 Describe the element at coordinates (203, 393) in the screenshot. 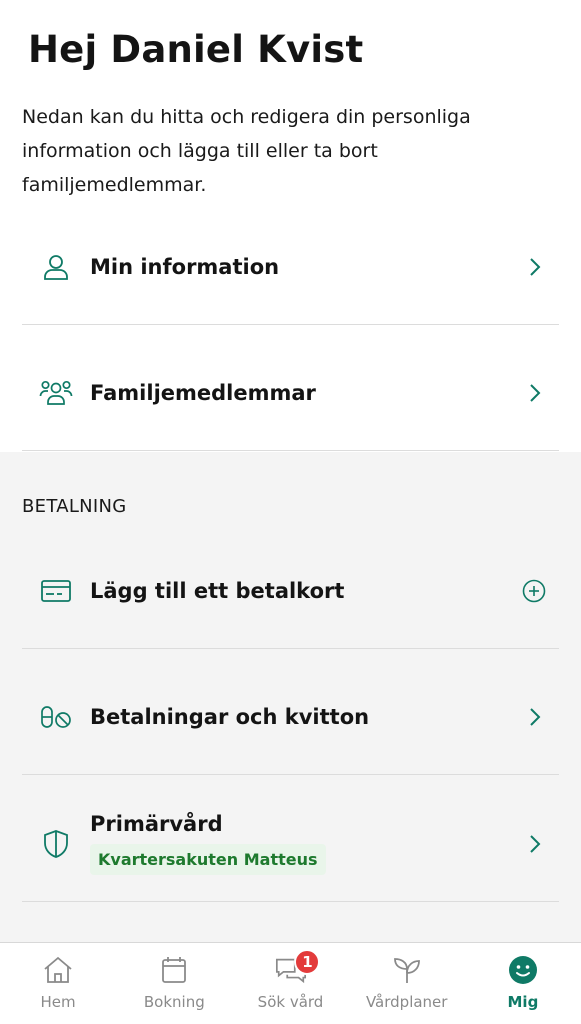

I see `familjemedlemmar-label: Familjemedlemmar` at that location.